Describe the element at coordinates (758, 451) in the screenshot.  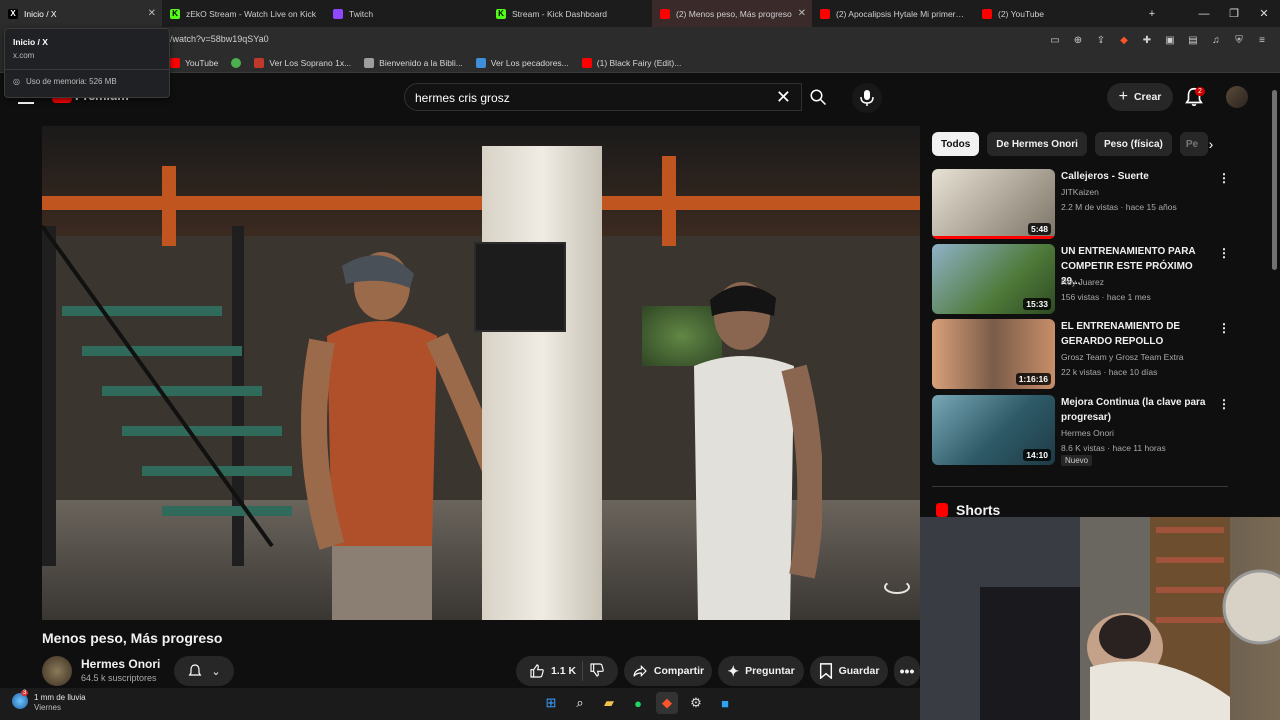
I see `athlete-white-shirt` at that location.